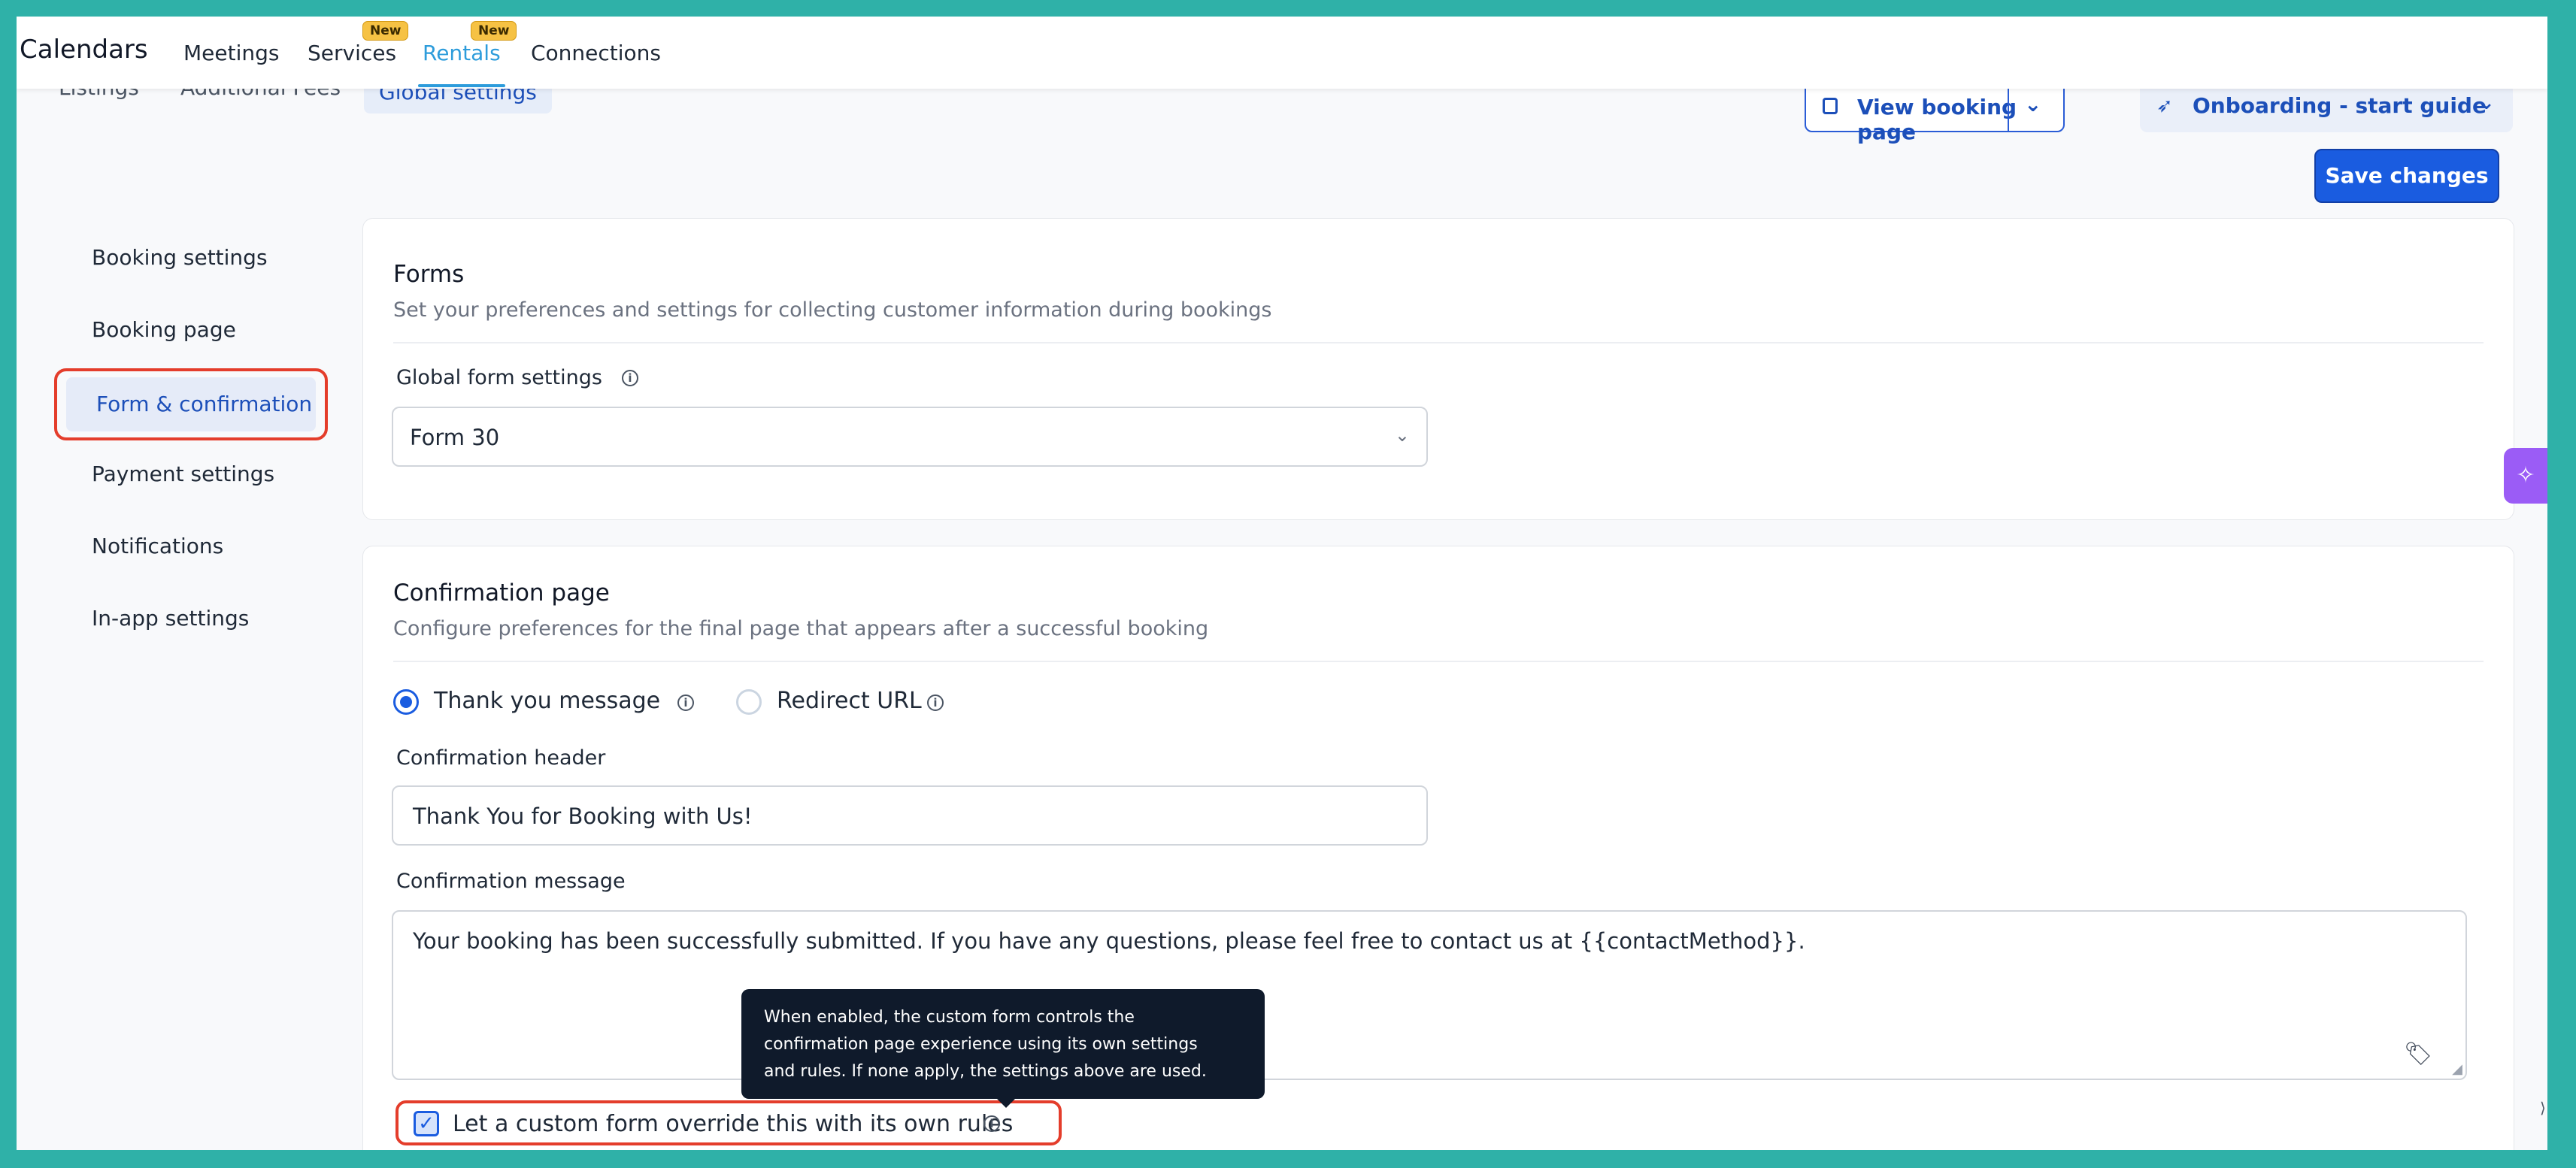 This screenshot has height=1168, width=2576. I want to click on confirmation-header-value: Thank You for Booking with Us!, so click(583, 816).